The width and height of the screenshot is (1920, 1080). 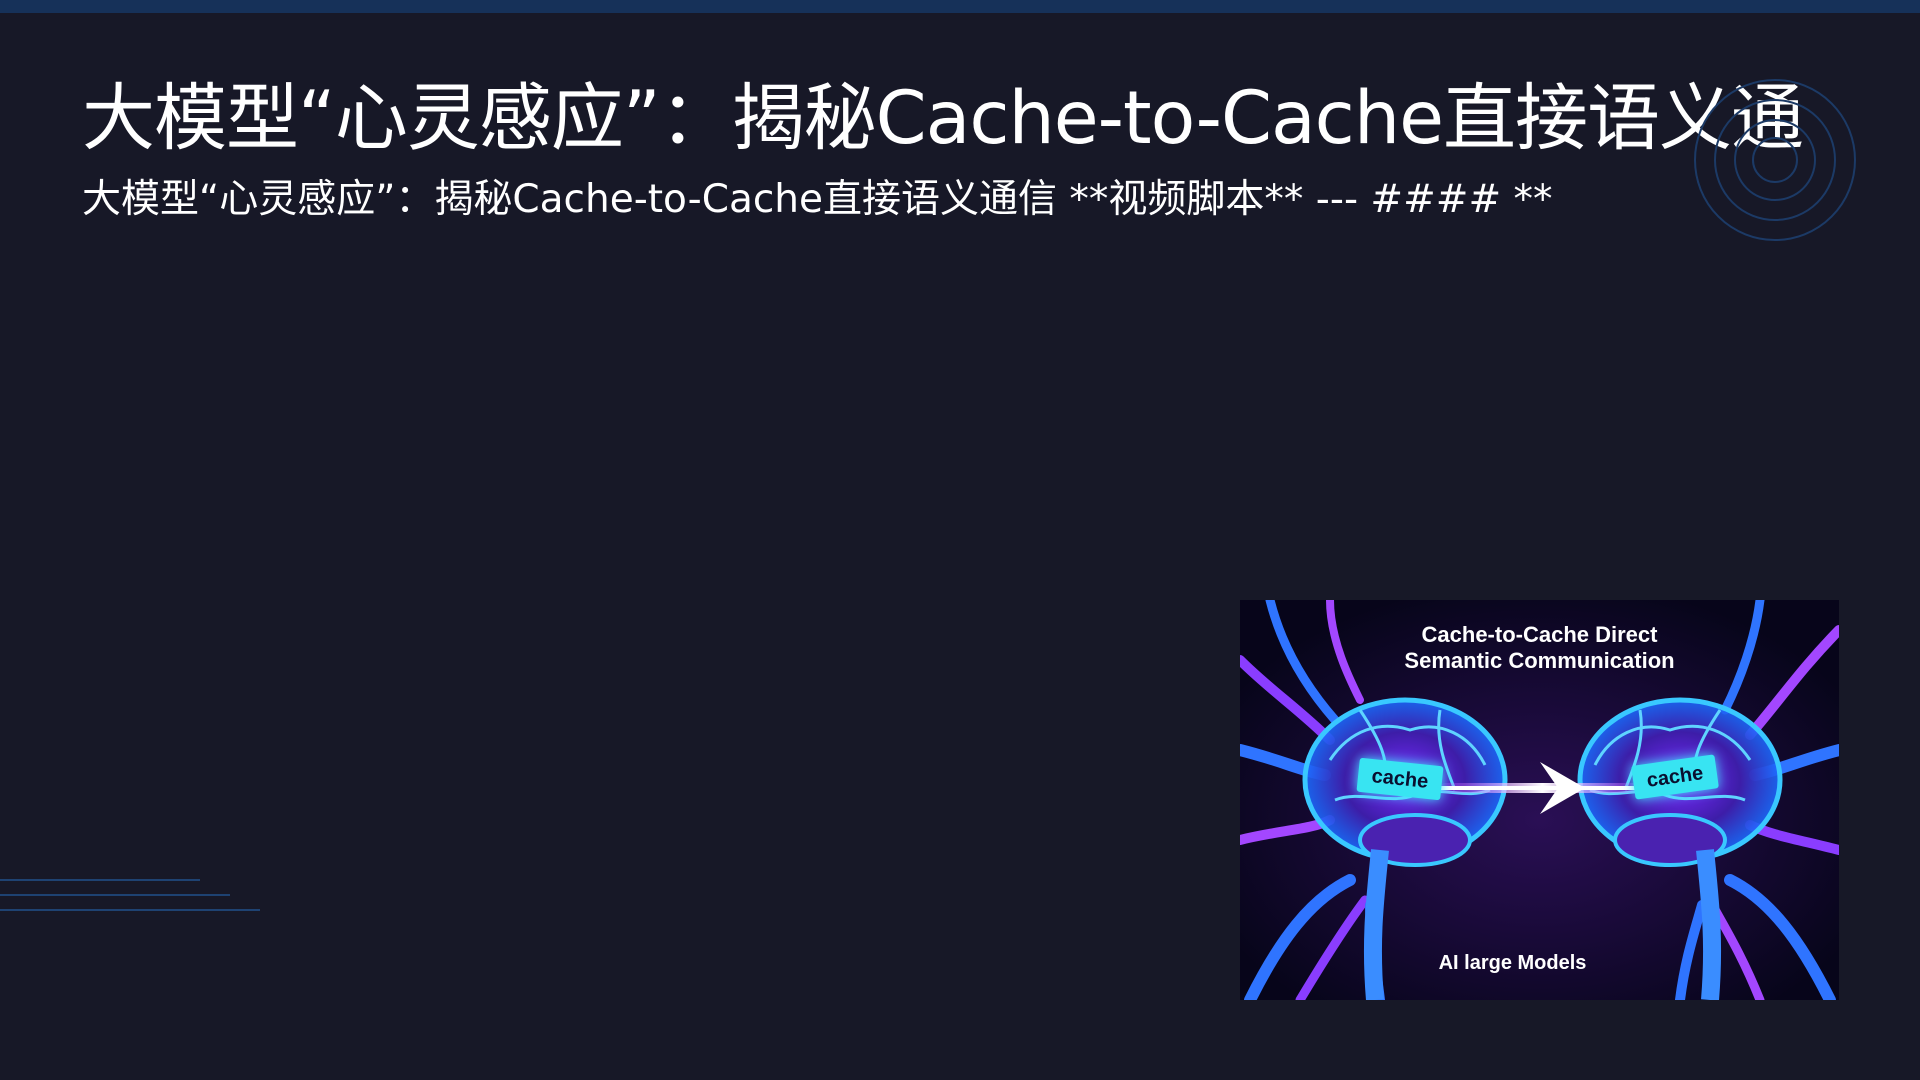 I want to click on concentric-rings-decoration, so click(x=1775, y=160).